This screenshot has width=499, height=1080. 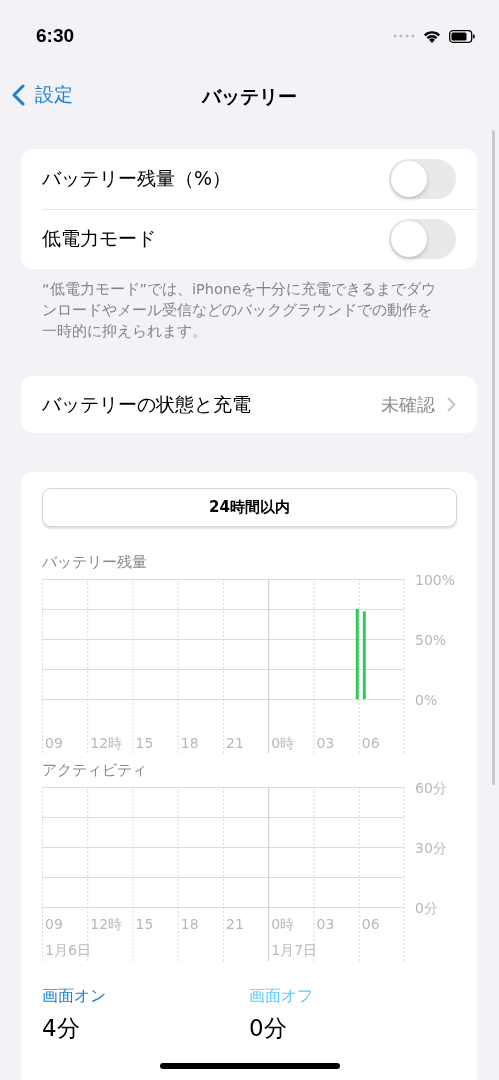 I want to click on axis-label: 30分, so click(x=431, y=848).